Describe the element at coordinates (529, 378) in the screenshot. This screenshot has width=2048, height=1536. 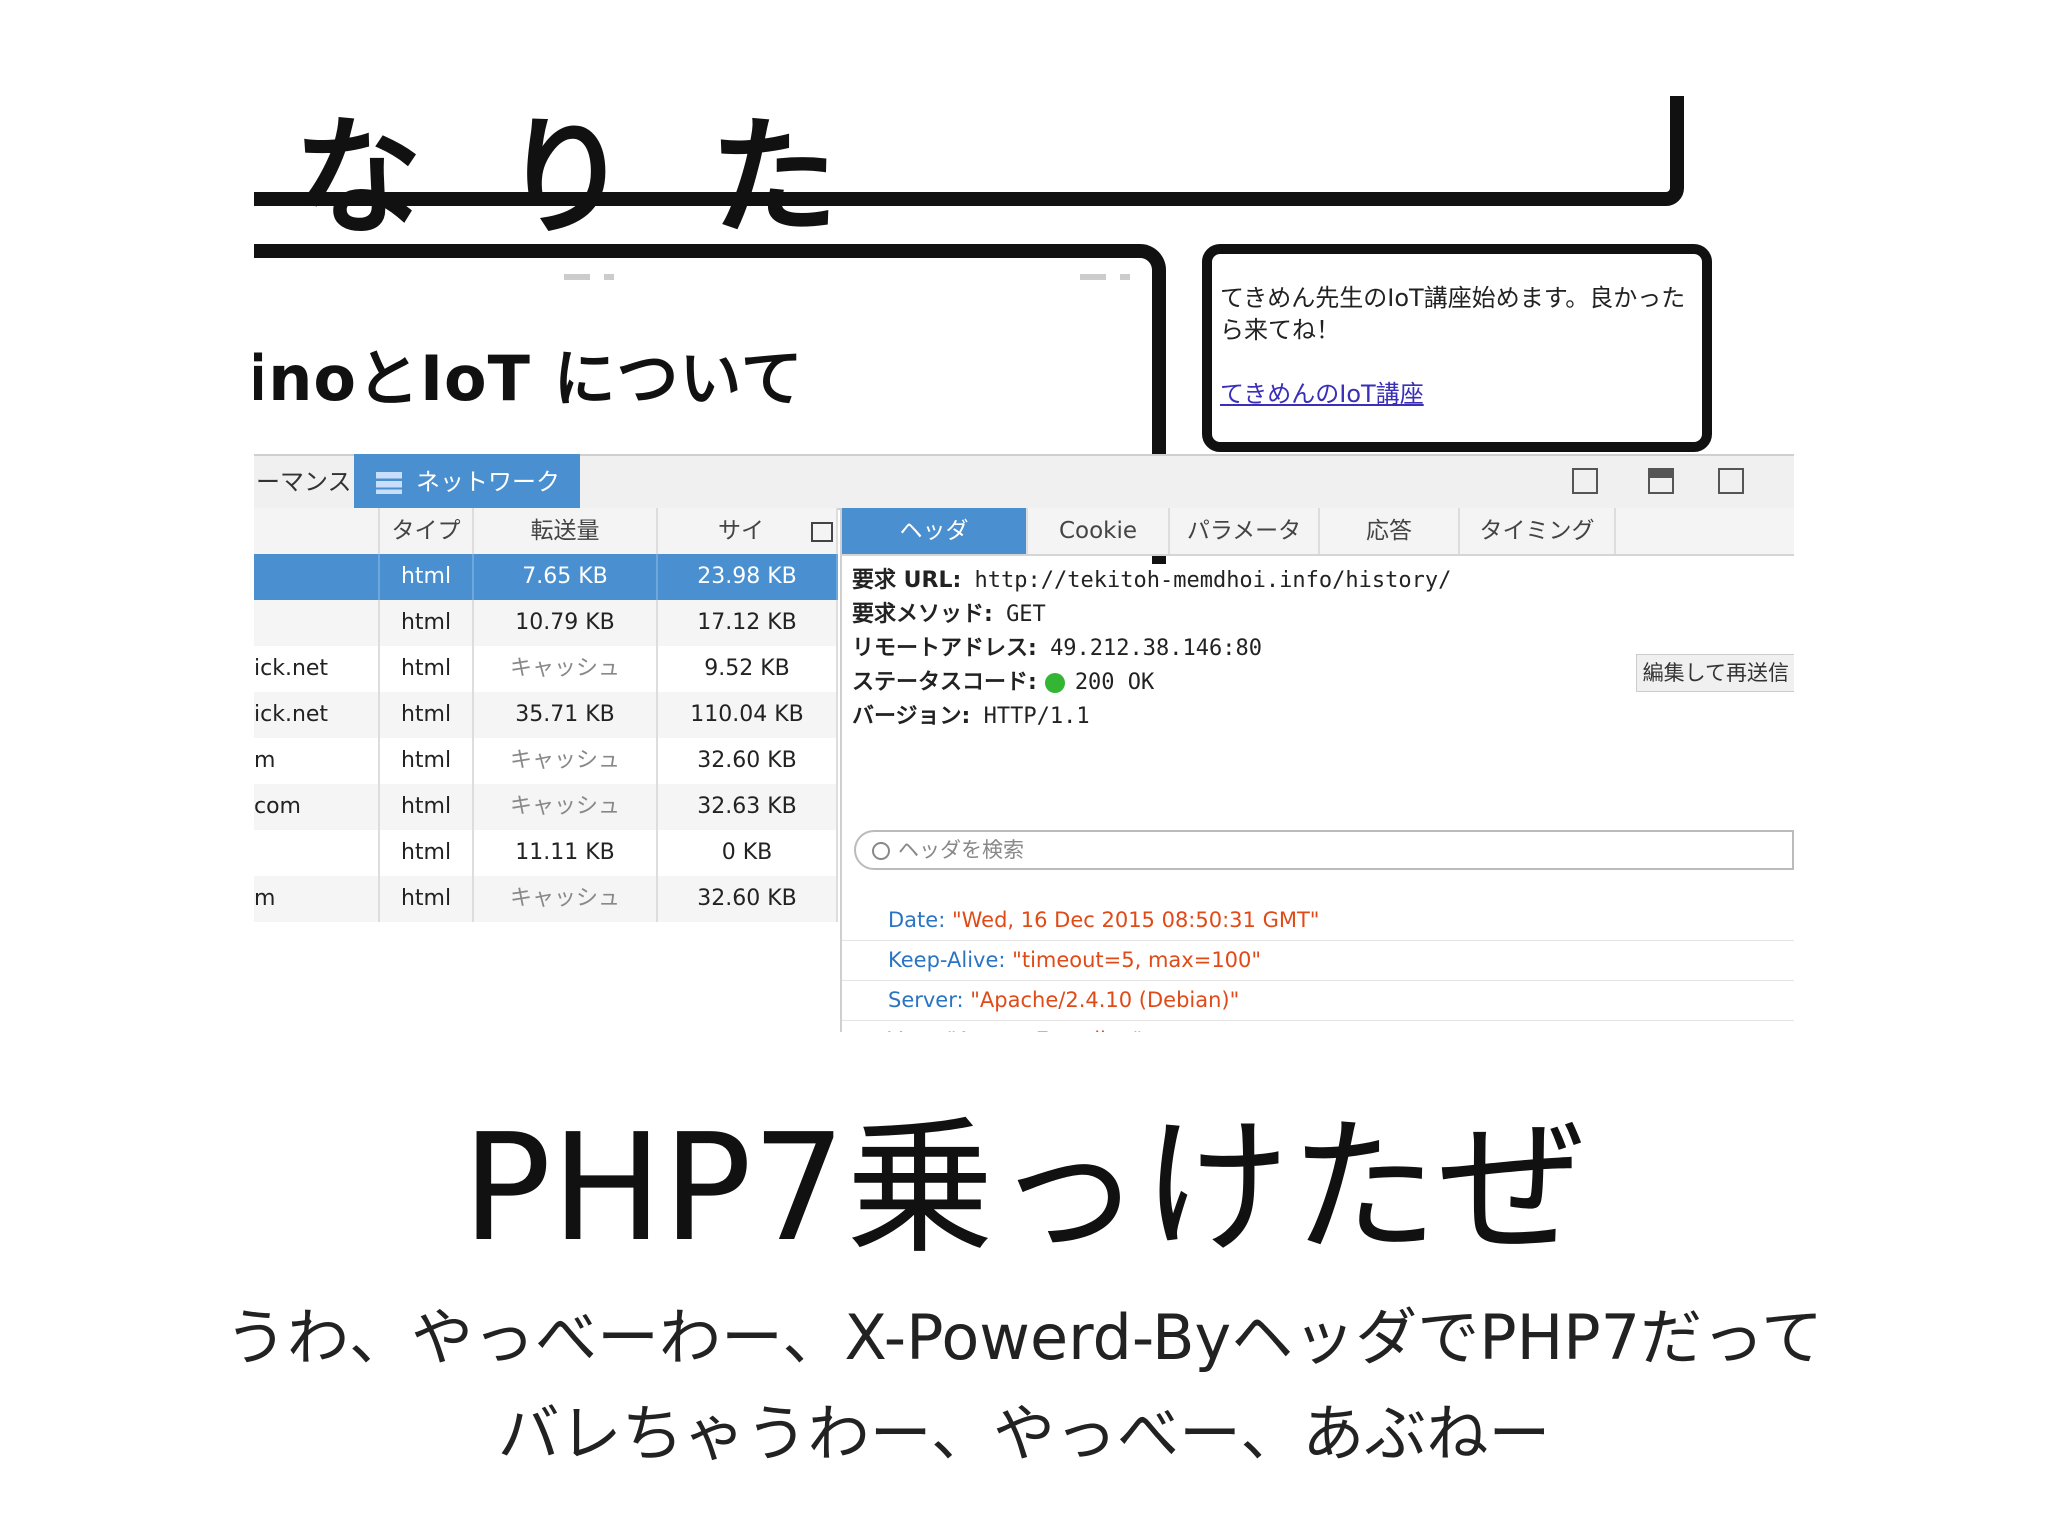
I see `page-heading: inoとIoT について` at that location.